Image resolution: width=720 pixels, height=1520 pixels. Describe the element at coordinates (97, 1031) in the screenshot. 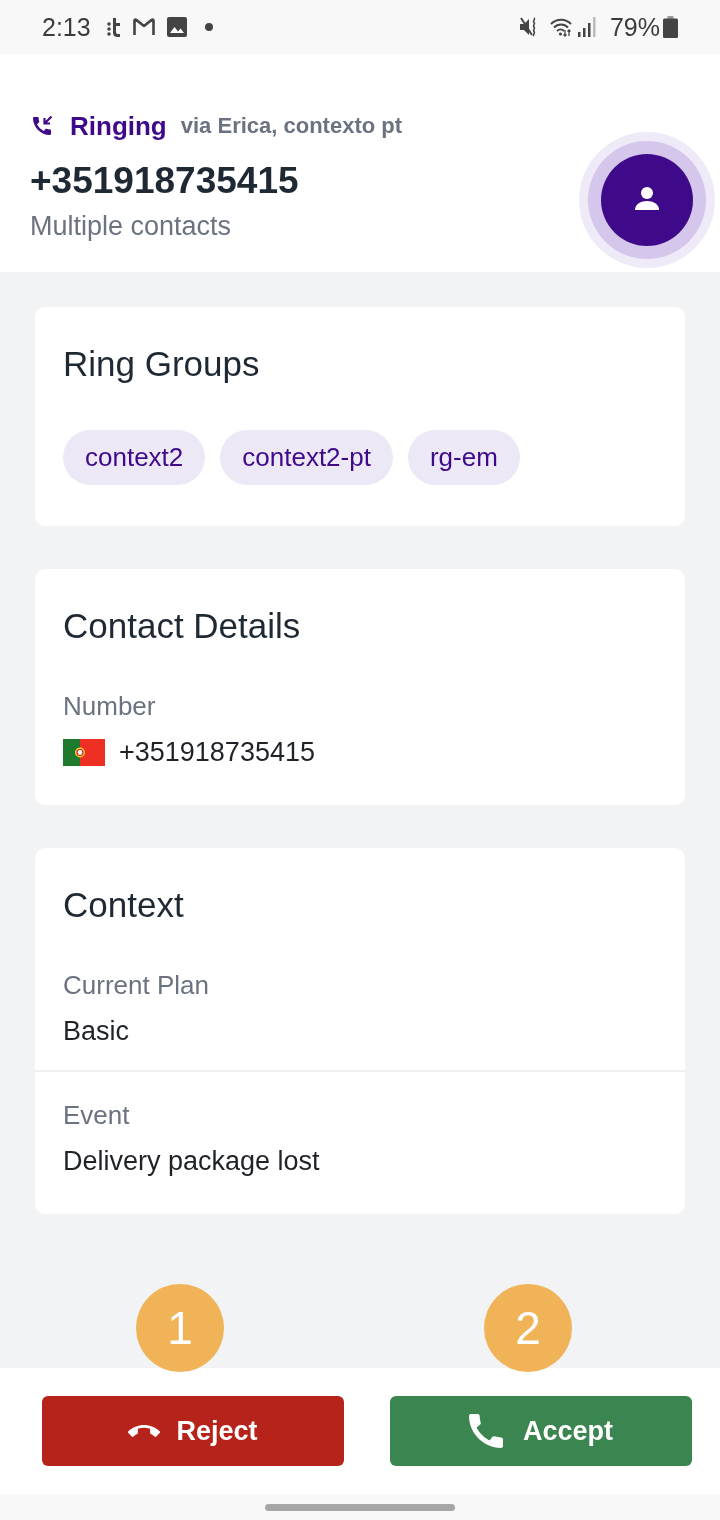

I see `field-value: Basic` at that location.